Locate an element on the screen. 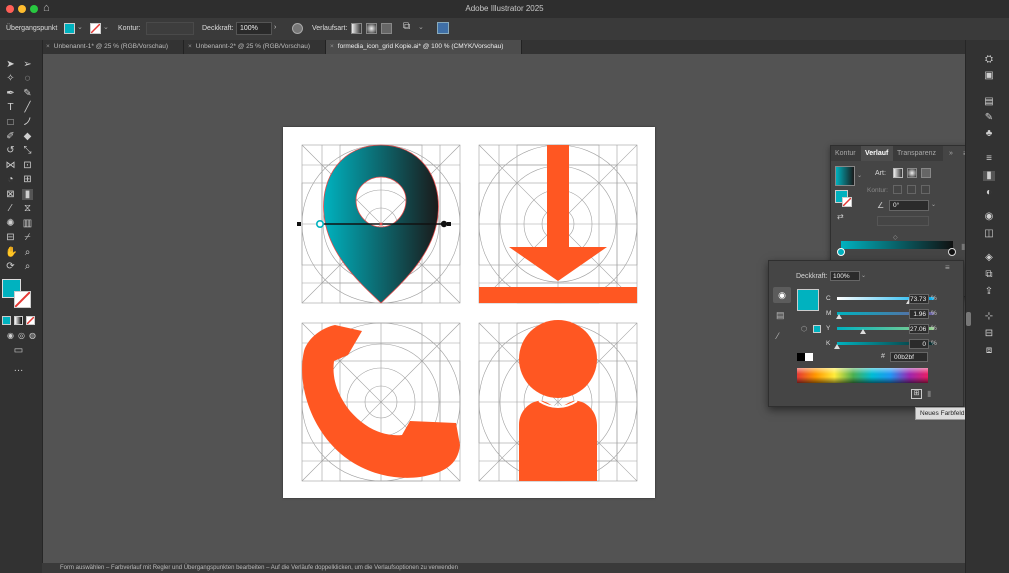 The height and width of the screenshot is (573, 1009). opacity-field: 100% is located at coordinates (254, 28).